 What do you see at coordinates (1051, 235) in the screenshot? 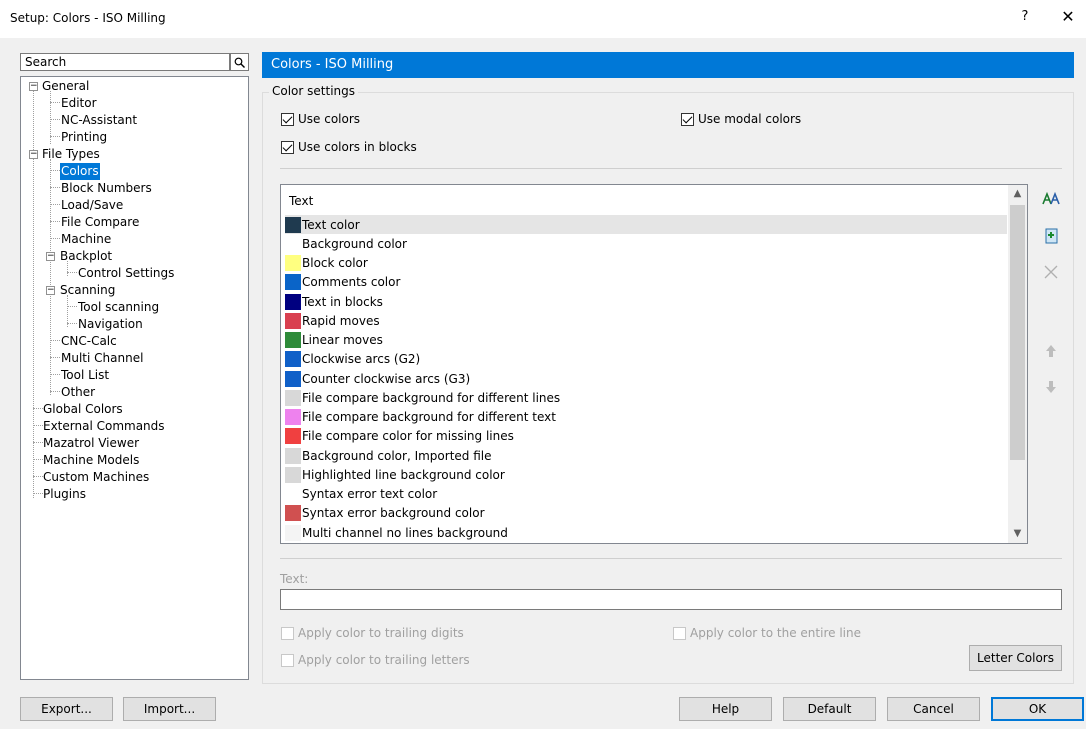
I see `add-item-button` at bounding box center [1051, 235].